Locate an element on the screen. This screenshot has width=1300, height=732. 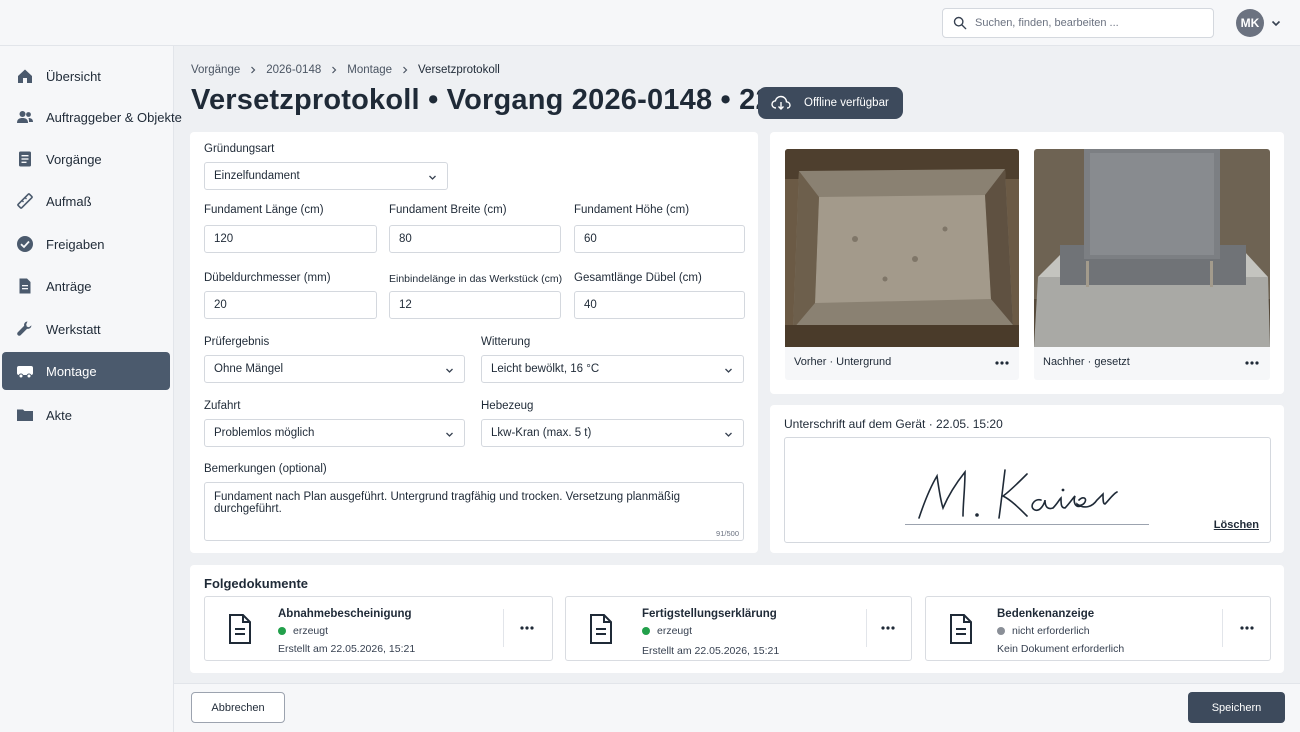
document-status: erzeugt is located at coordinates (667, 631).